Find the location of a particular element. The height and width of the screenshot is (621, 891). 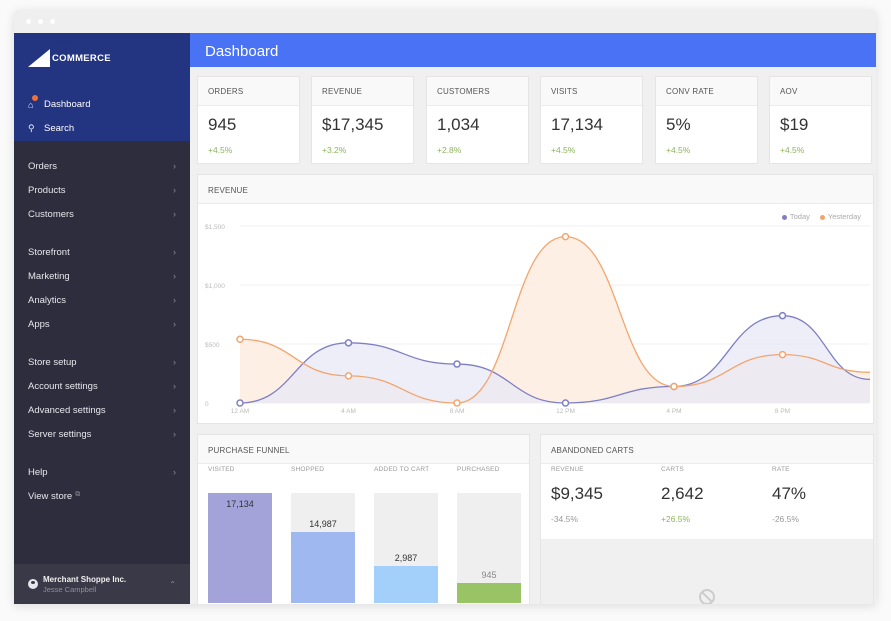

funnel-stage: ADDED TO CART 2,987 is located at coordinates (406, 534).